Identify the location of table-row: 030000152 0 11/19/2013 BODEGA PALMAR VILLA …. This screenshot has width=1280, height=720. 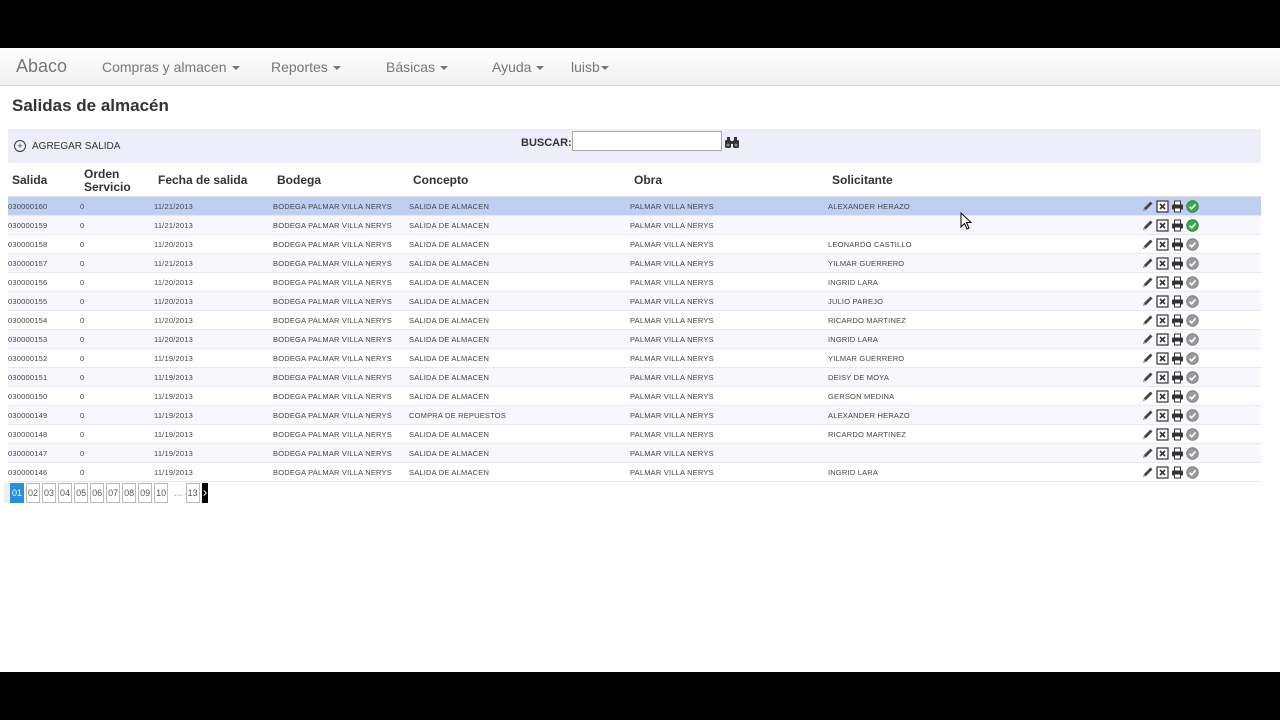
(634, 358).